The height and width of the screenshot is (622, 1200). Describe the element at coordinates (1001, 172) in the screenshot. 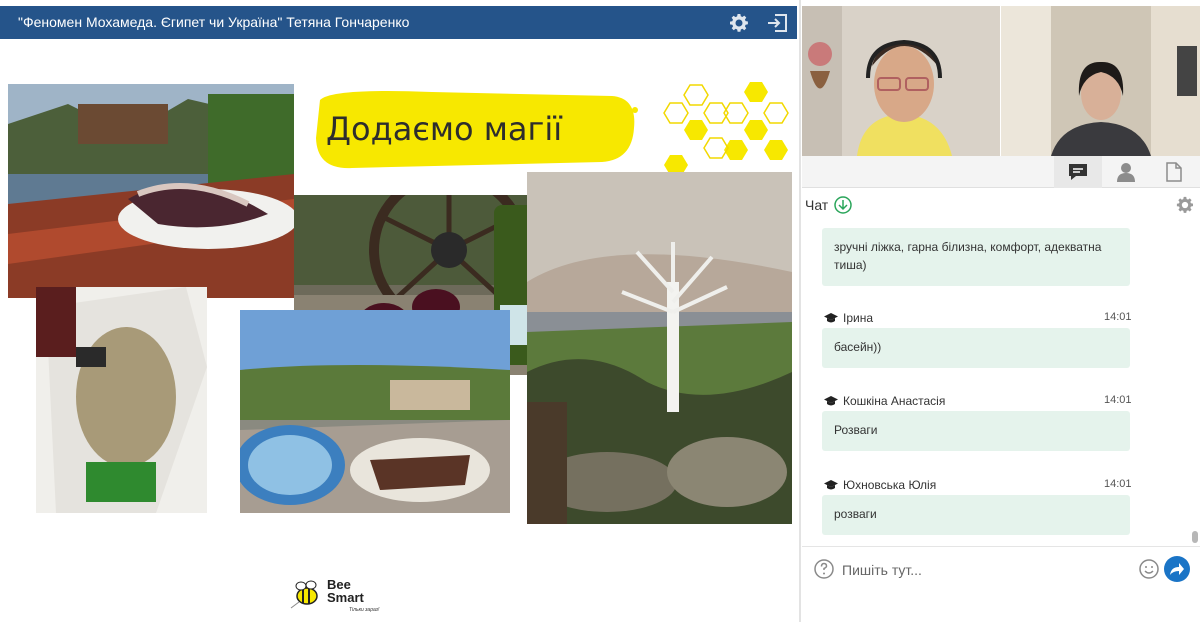

I see `side-tabs` at that location.